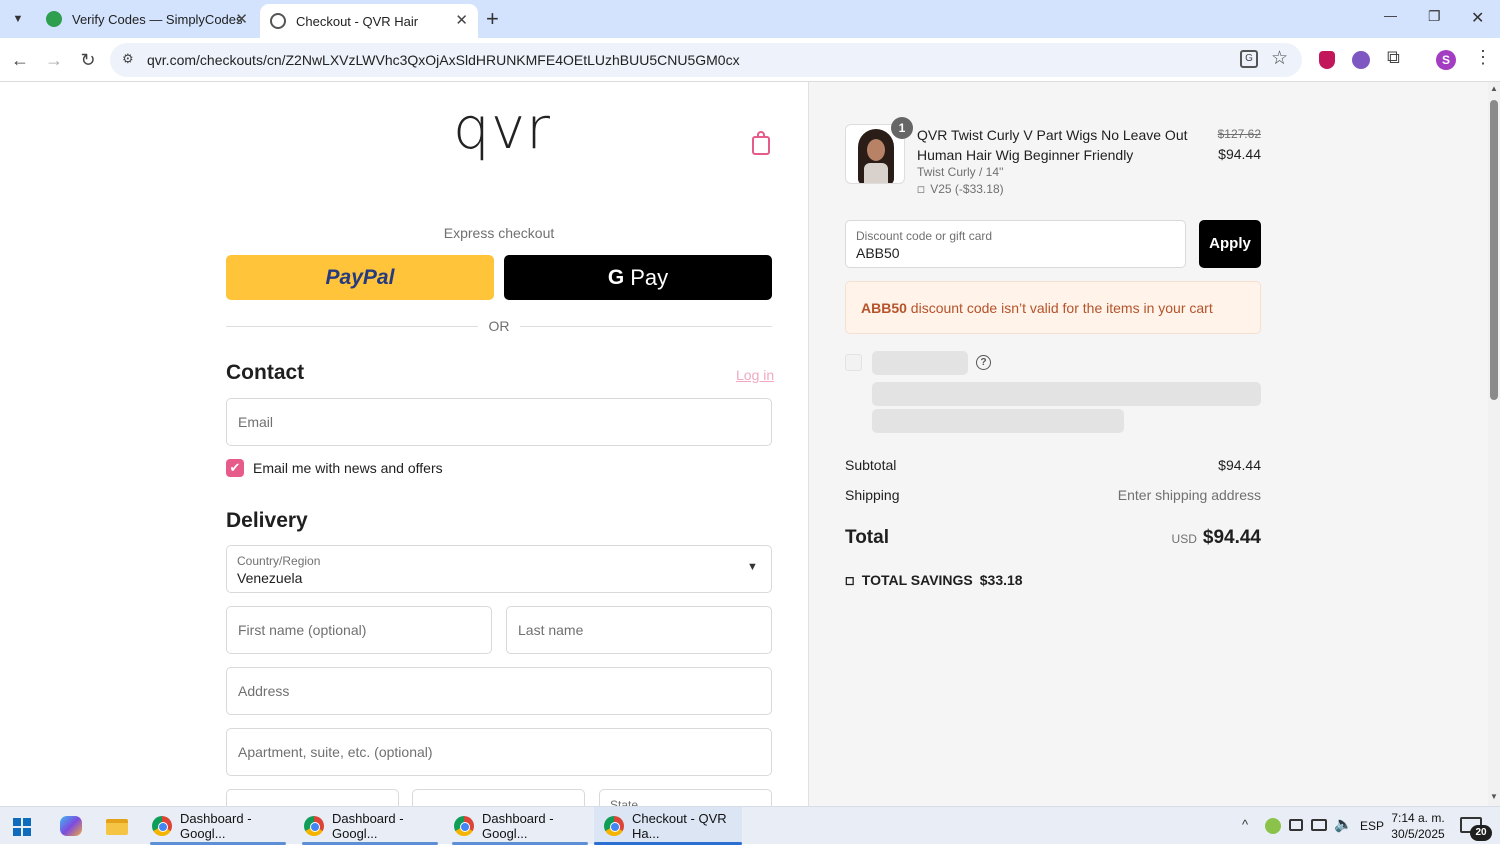  What do you see at coordinates (1189, 495) in the screenshot?
I see `shipping-value: Enter shipping address` at bounding box center [1189, 495].